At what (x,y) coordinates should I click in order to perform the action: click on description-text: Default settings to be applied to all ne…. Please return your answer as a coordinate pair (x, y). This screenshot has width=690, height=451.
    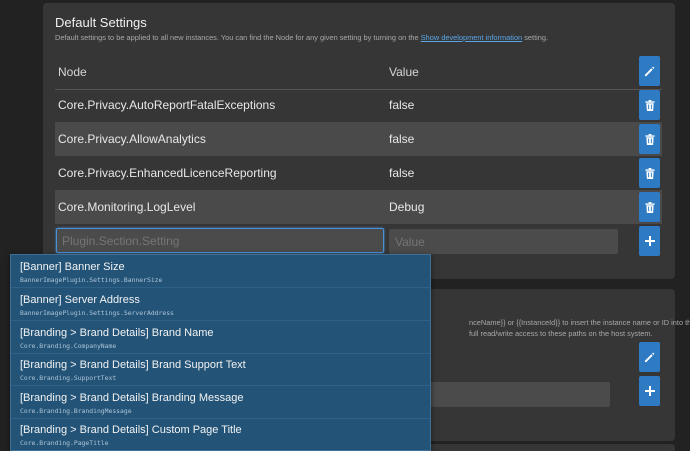
    Looking at the image, I should click on (237, 37).